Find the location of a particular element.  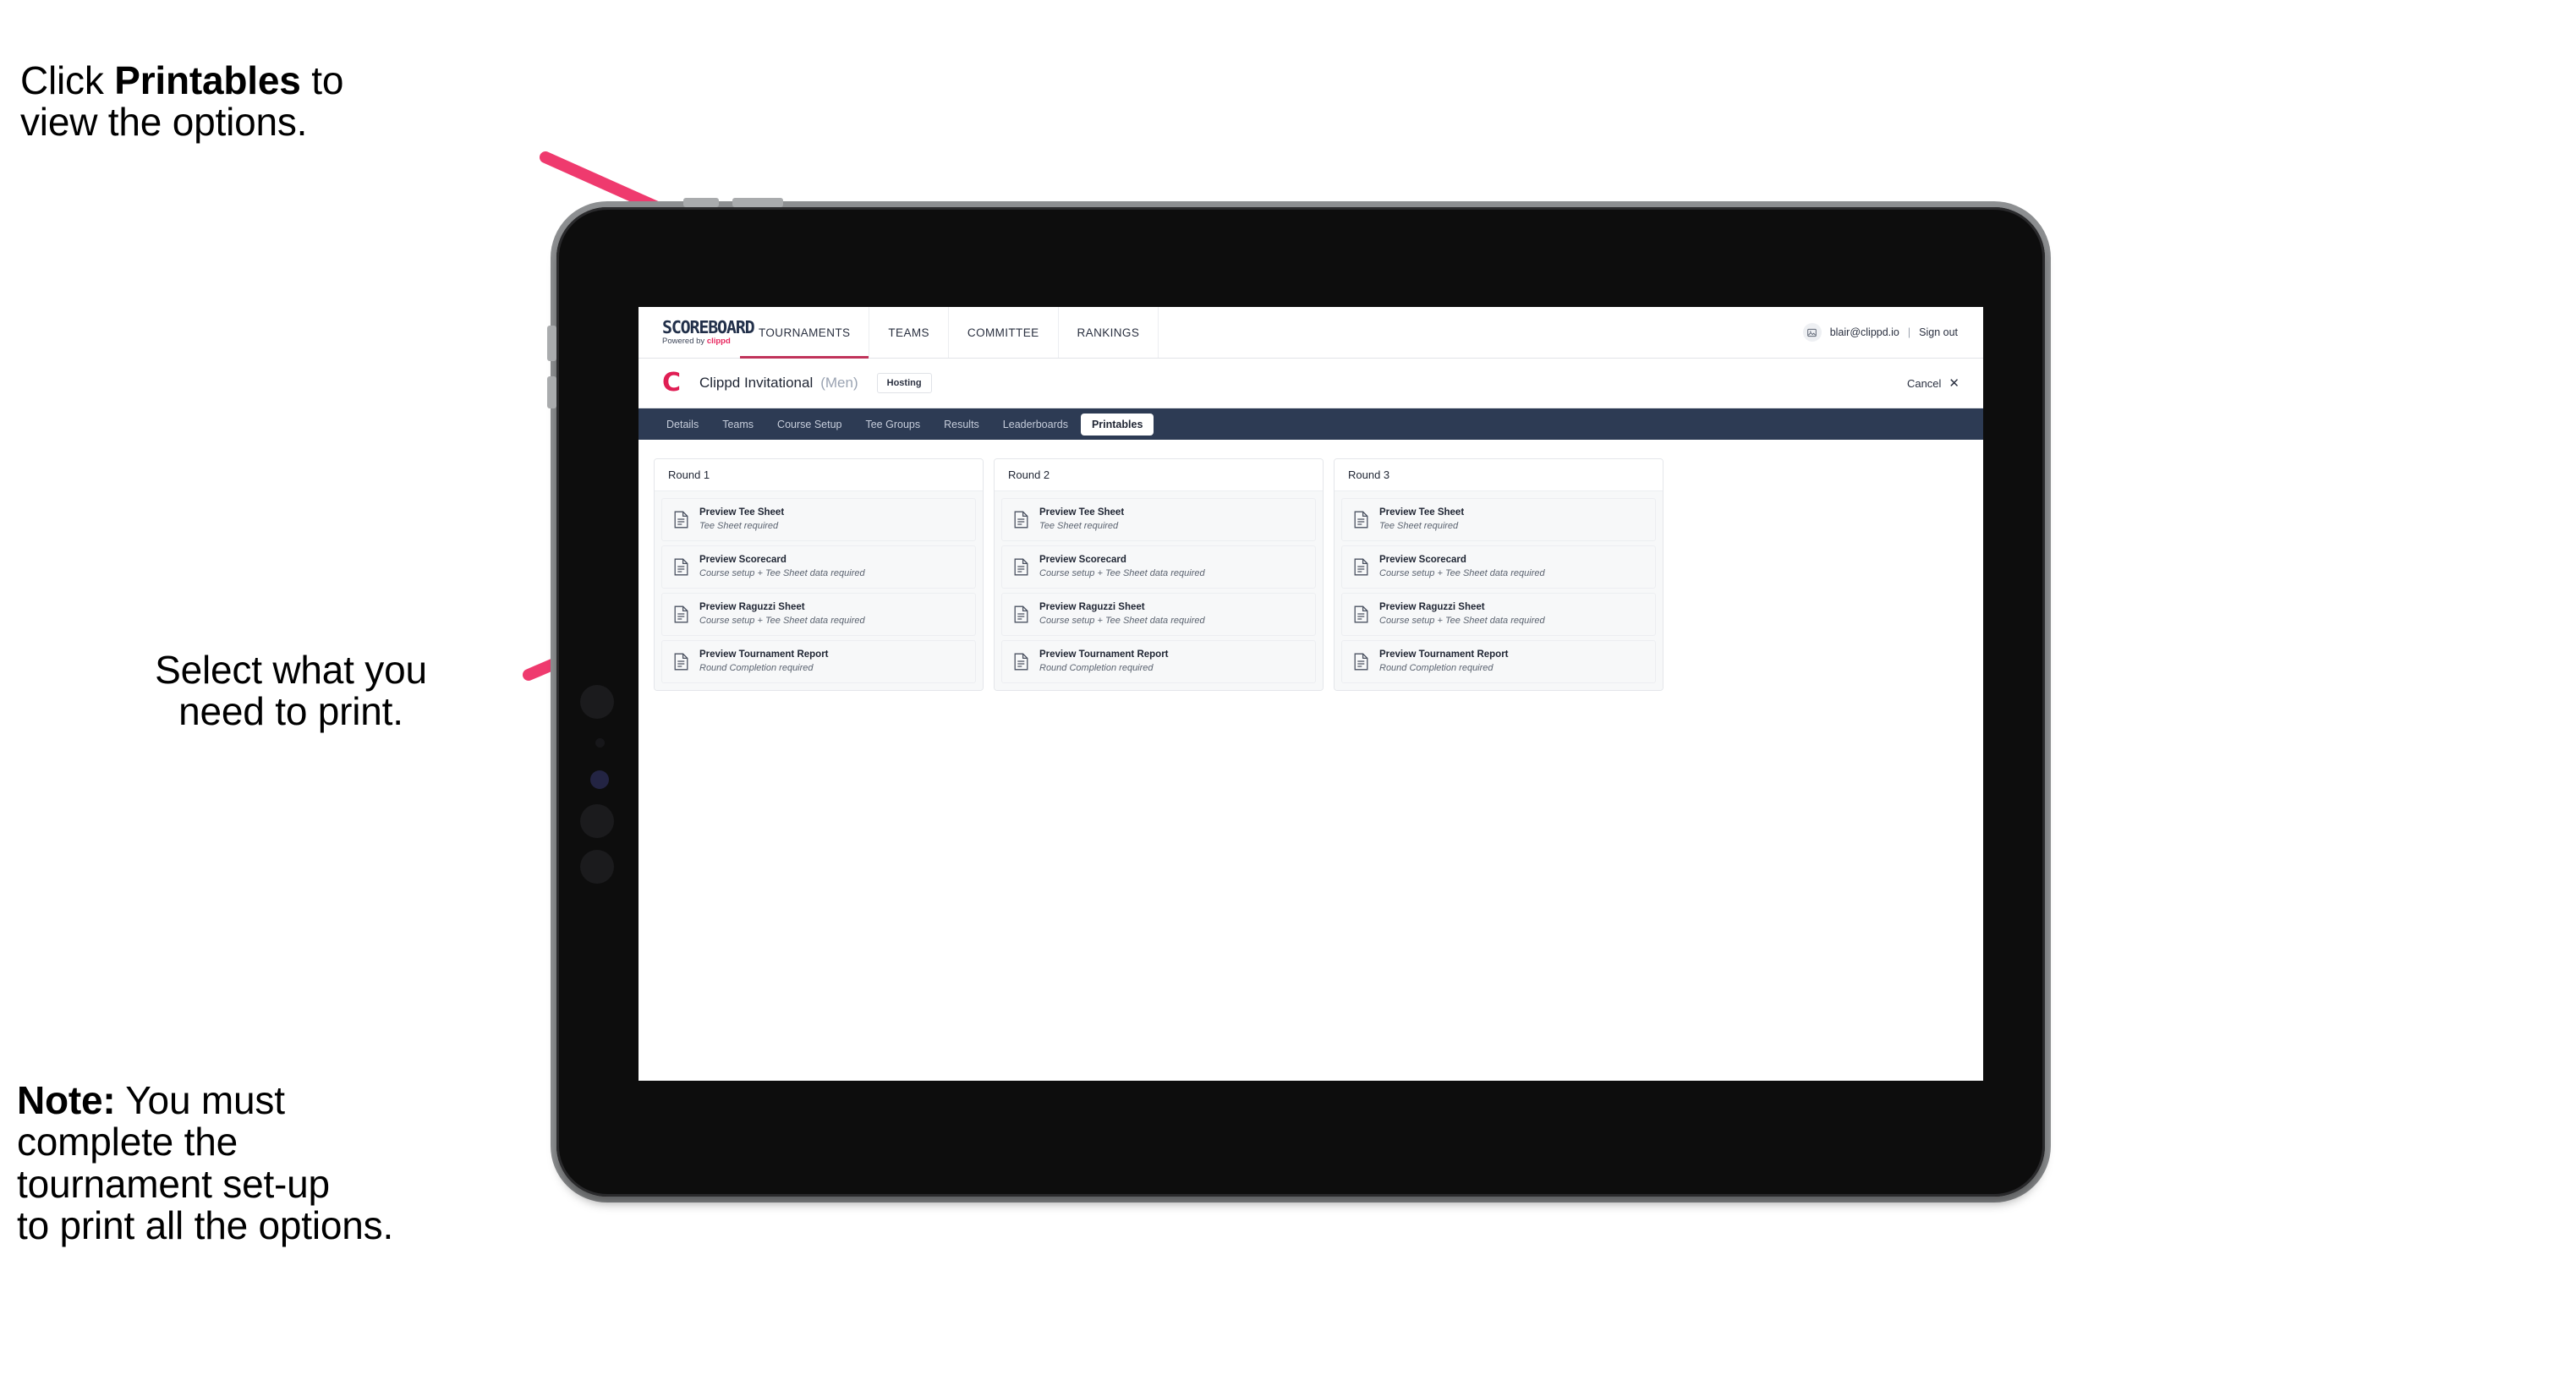

tab-course-setup: Course Setup is located at coordinates (809, 425).